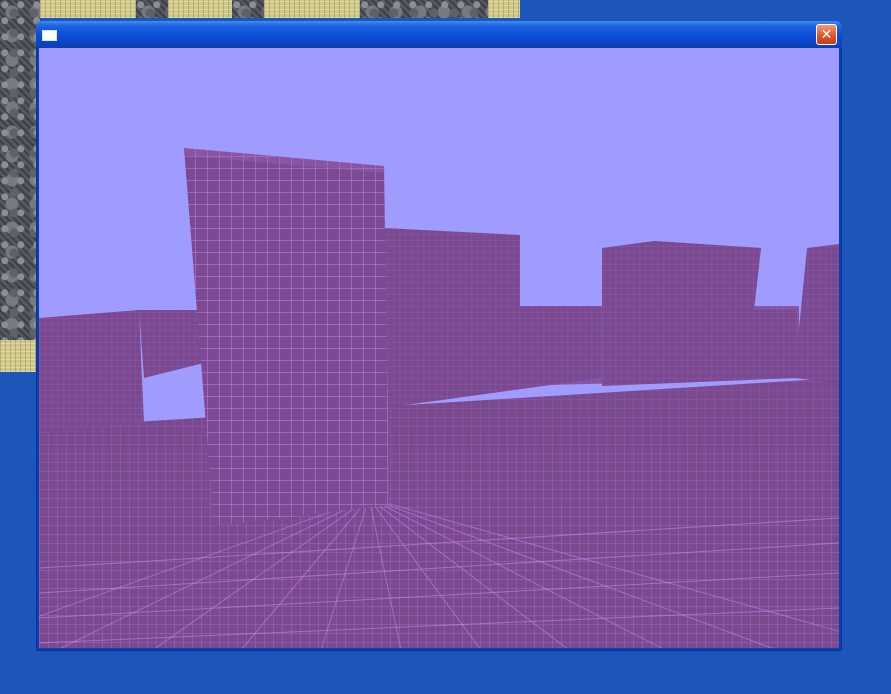  Describe the element at coordinates (286, 337) in the screenshot. I see `wall-foreground` at that location.